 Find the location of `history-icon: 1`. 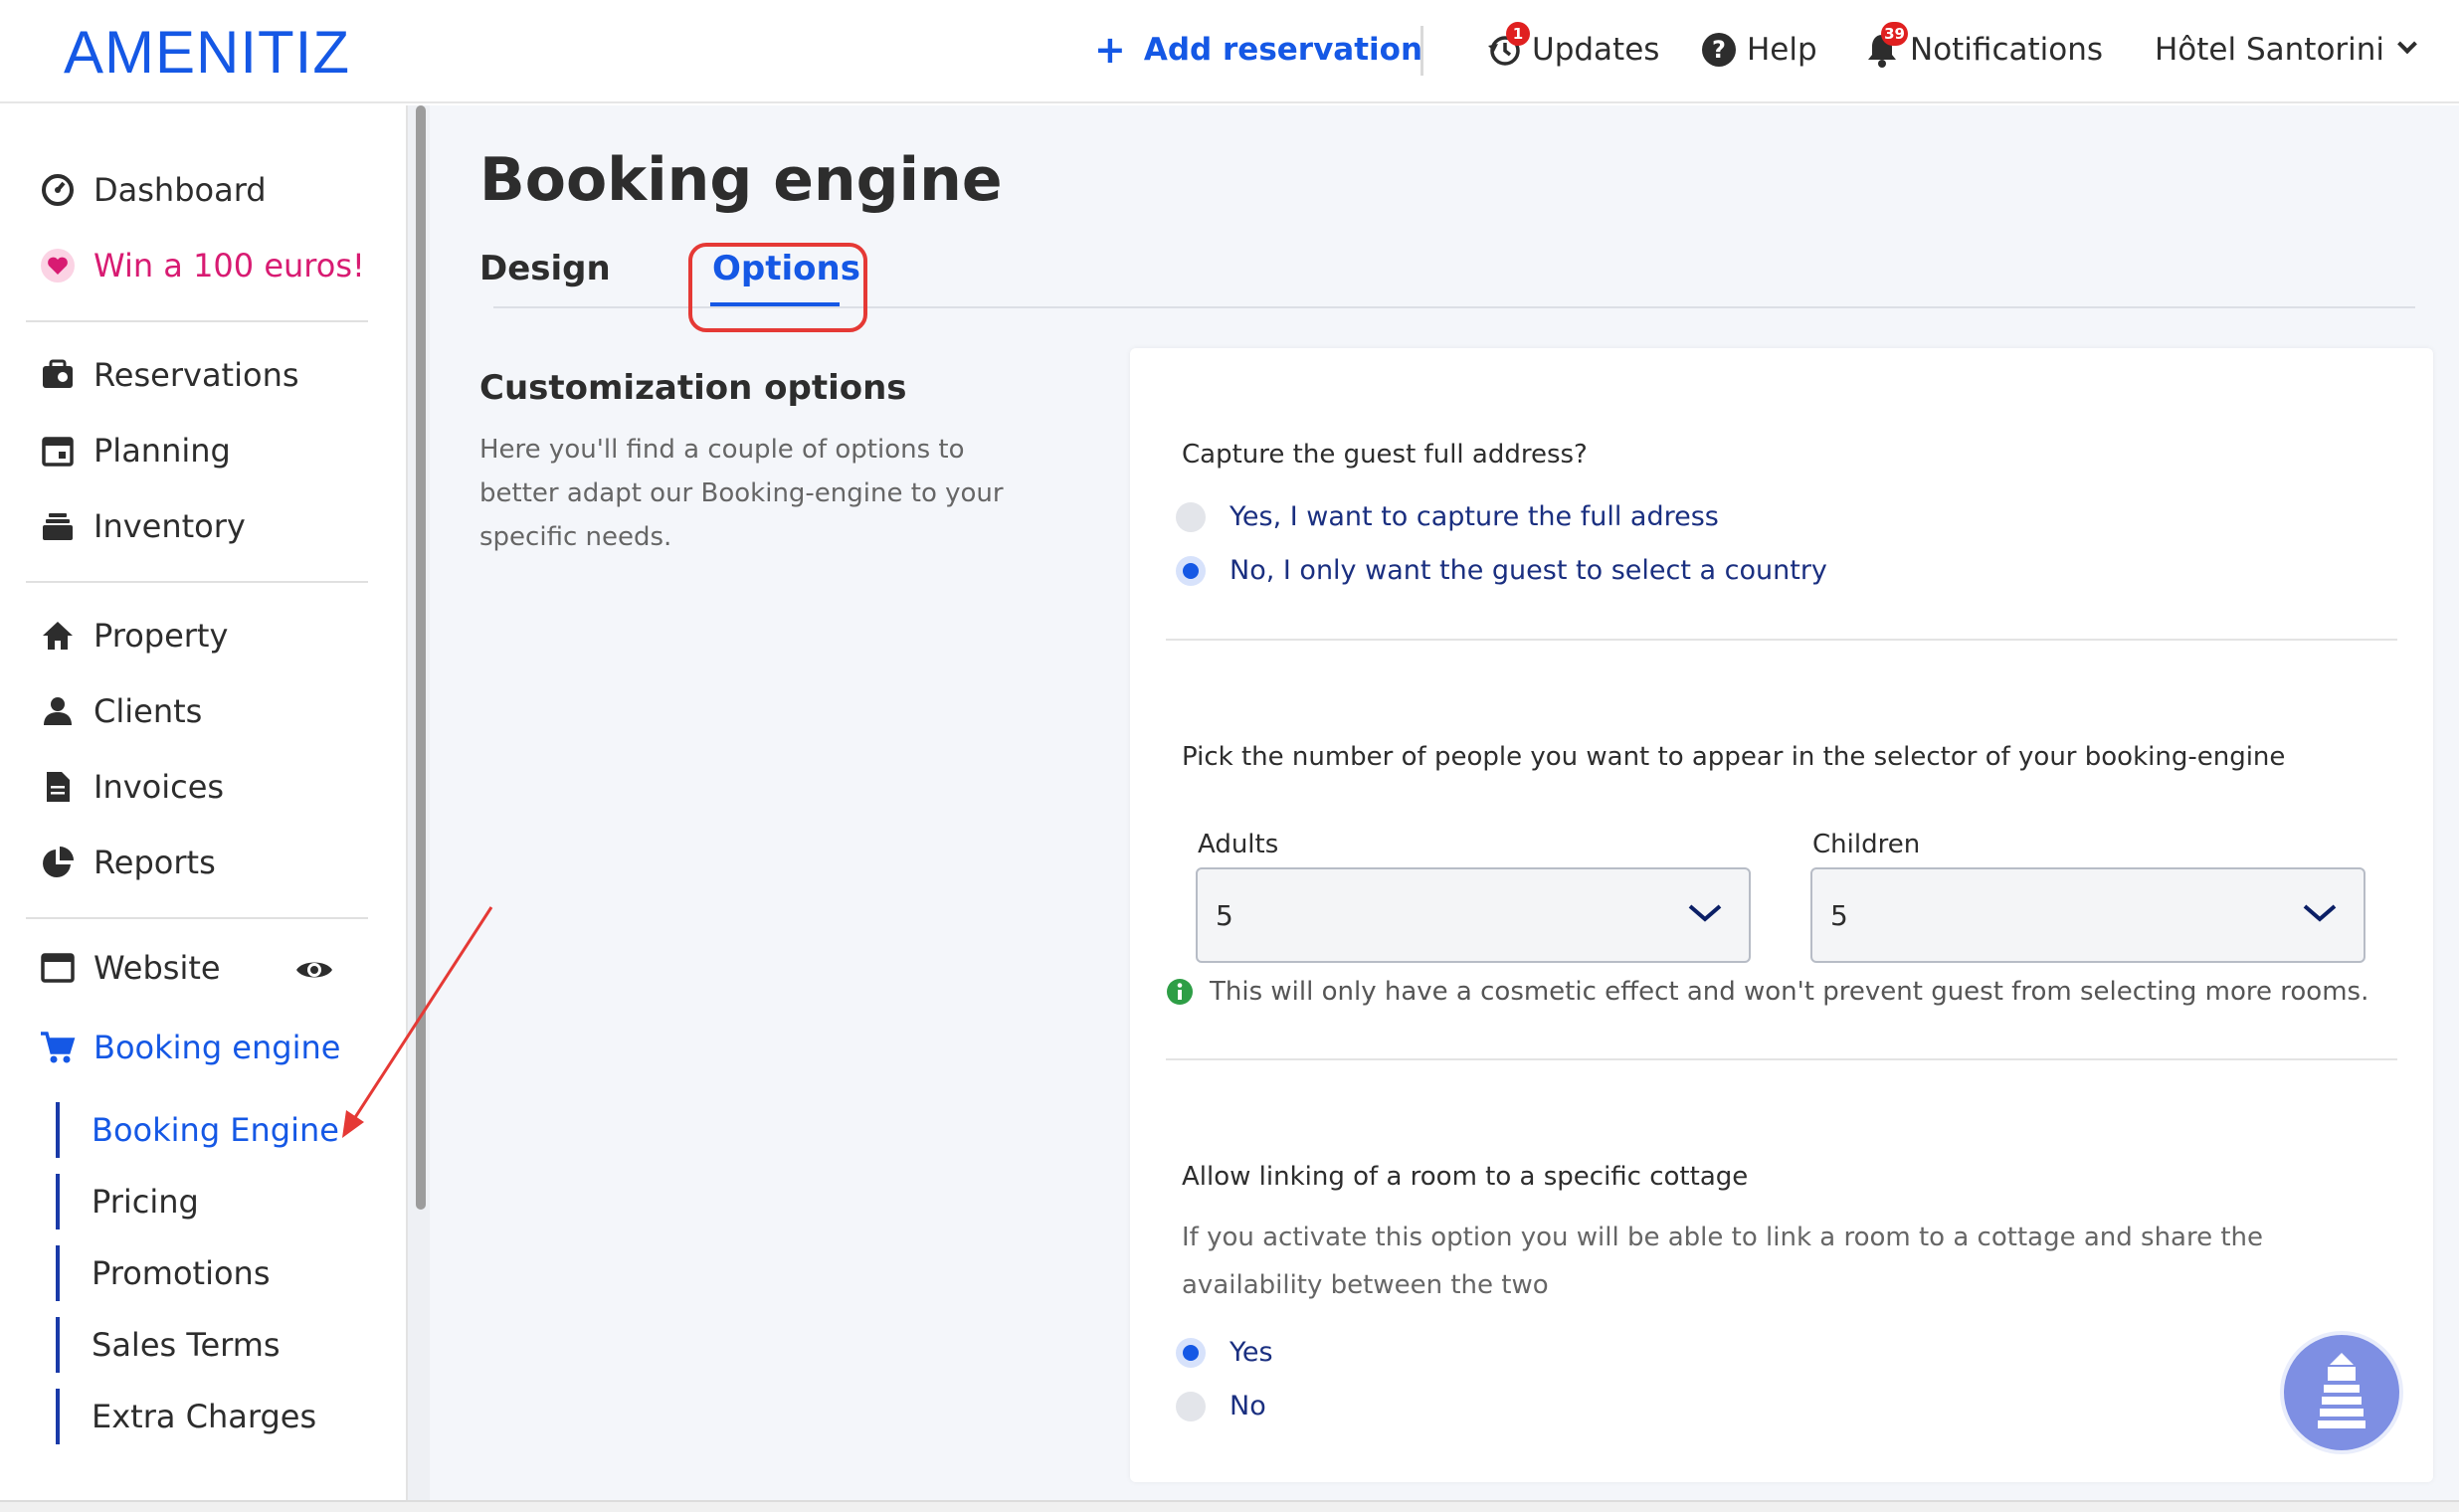

history-icon: 1 is located at coordinates (1508, 45).